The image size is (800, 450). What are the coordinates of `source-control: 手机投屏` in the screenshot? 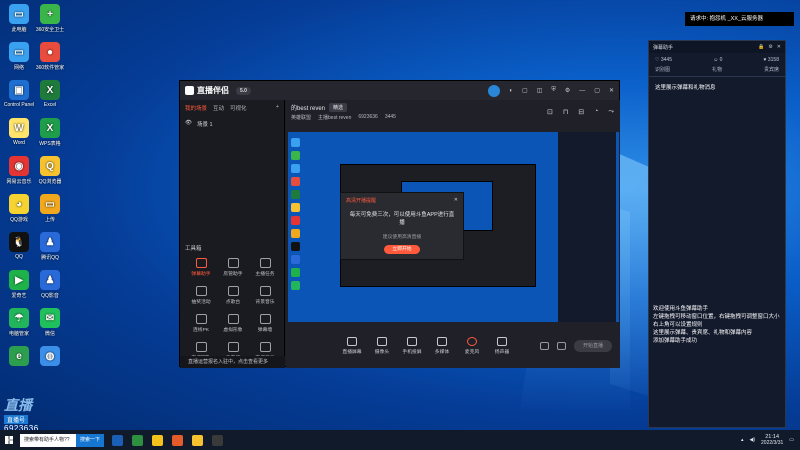 It's located at (412, 346).